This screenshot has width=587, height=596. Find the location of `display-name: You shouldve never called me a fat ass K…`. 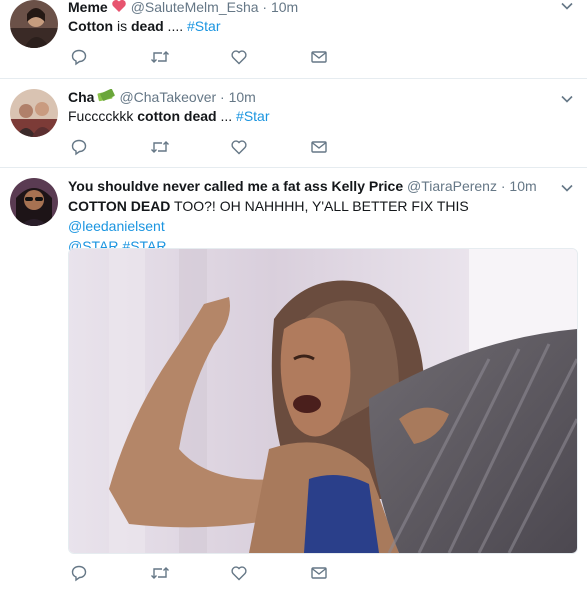

display-name: You shouldve never called me a fat ass K… is located at coordinates (235, 186).